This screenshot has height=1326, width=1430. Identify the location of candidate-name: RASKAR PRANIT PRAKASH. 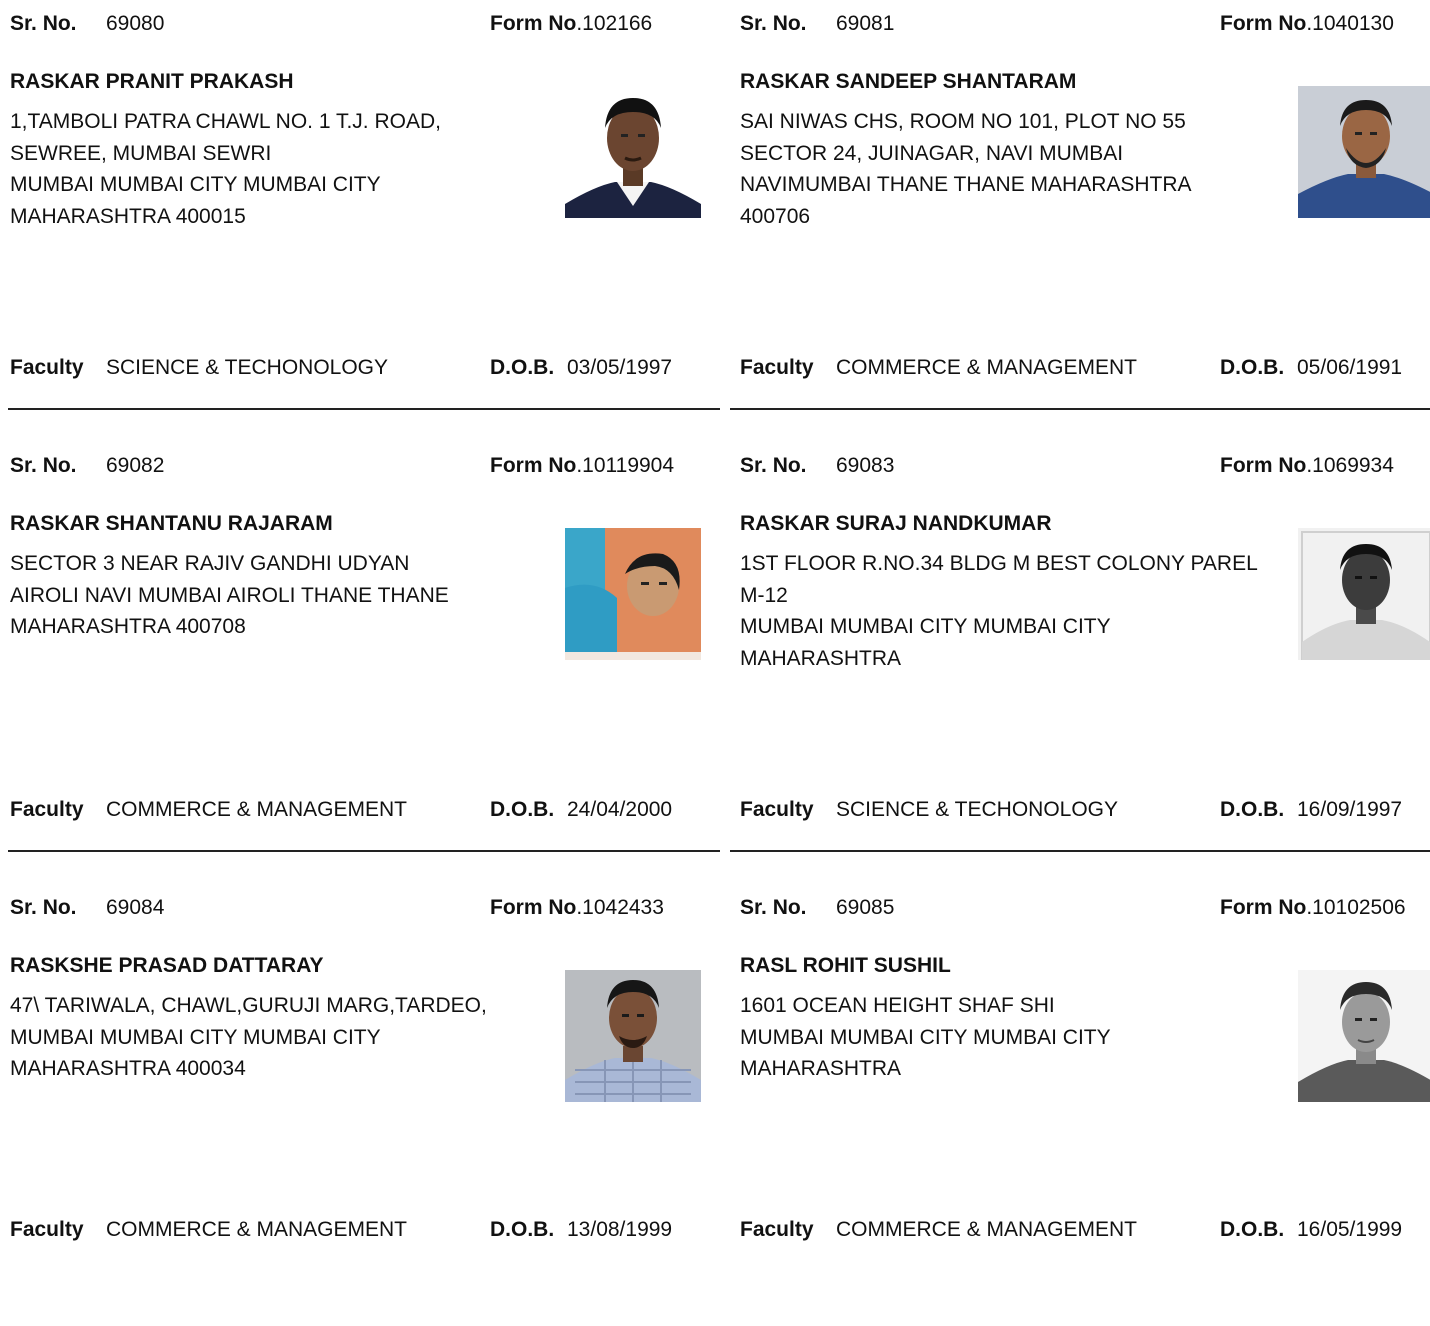
(152, 81).